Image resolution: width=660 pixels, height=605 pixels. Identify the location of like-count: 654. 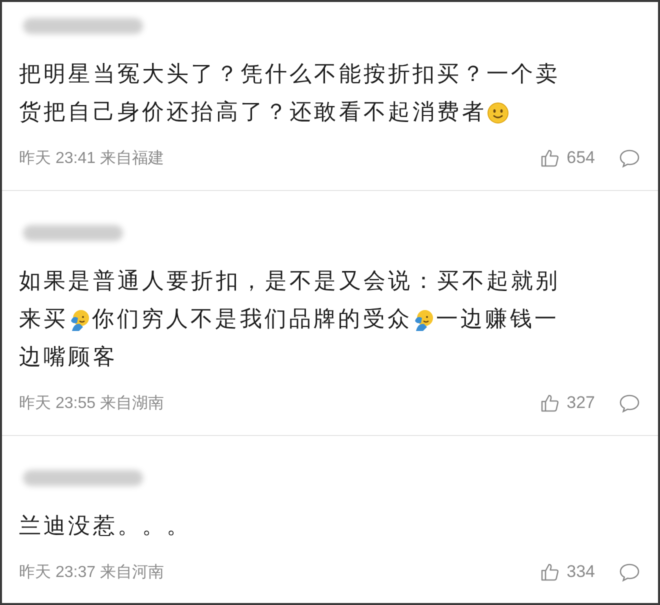
(580, 158).